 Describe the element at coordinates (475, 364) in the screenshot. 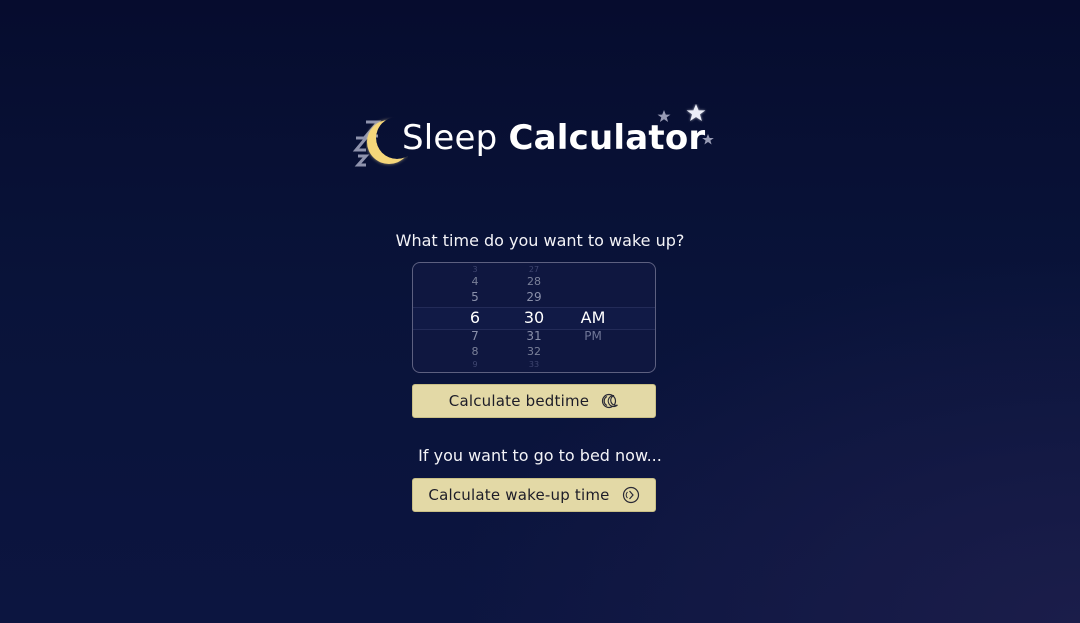

I see `hour-option: 9` at that location.